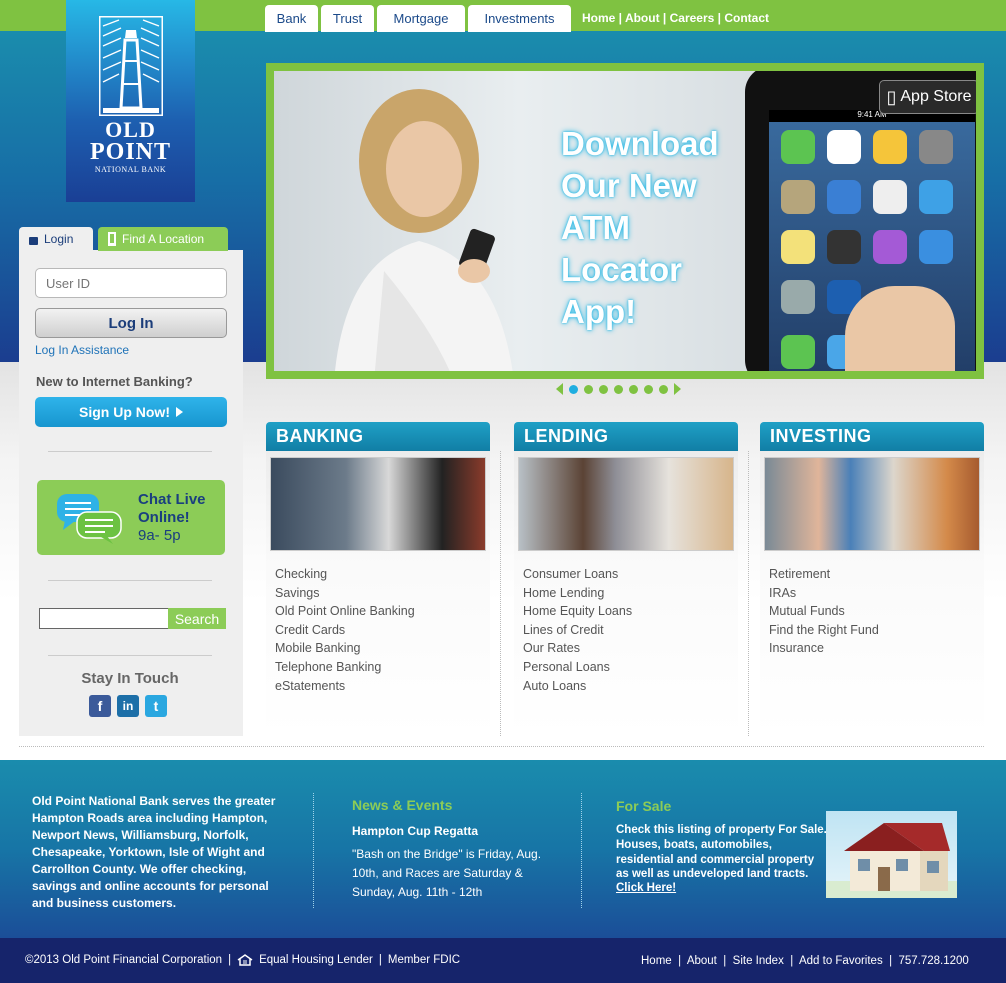  I want to click on tab-trust: Trust, so click(347, 18).